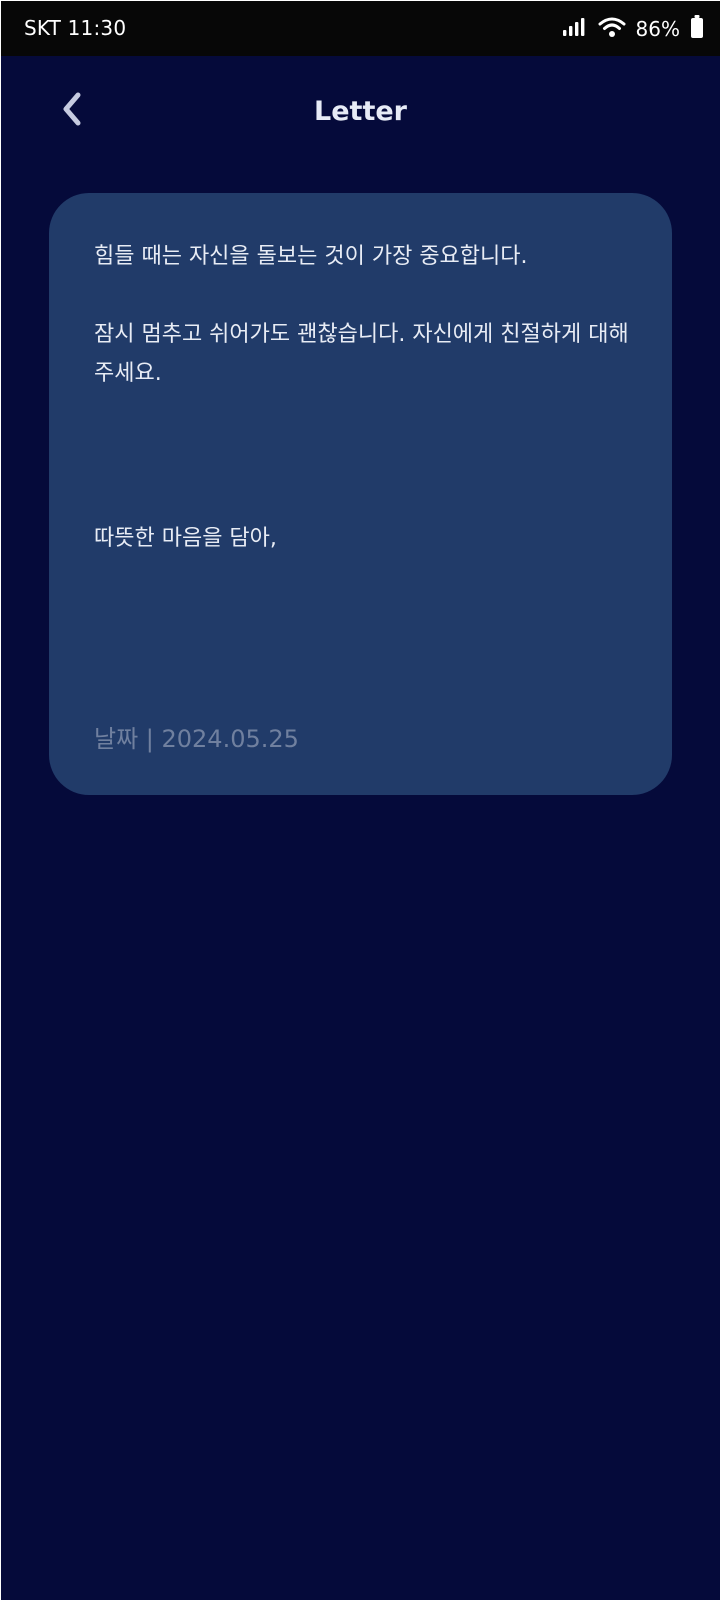 This screenshot has height=1601, width=721. I want to click on page-title: Letter, so click(360, 111).